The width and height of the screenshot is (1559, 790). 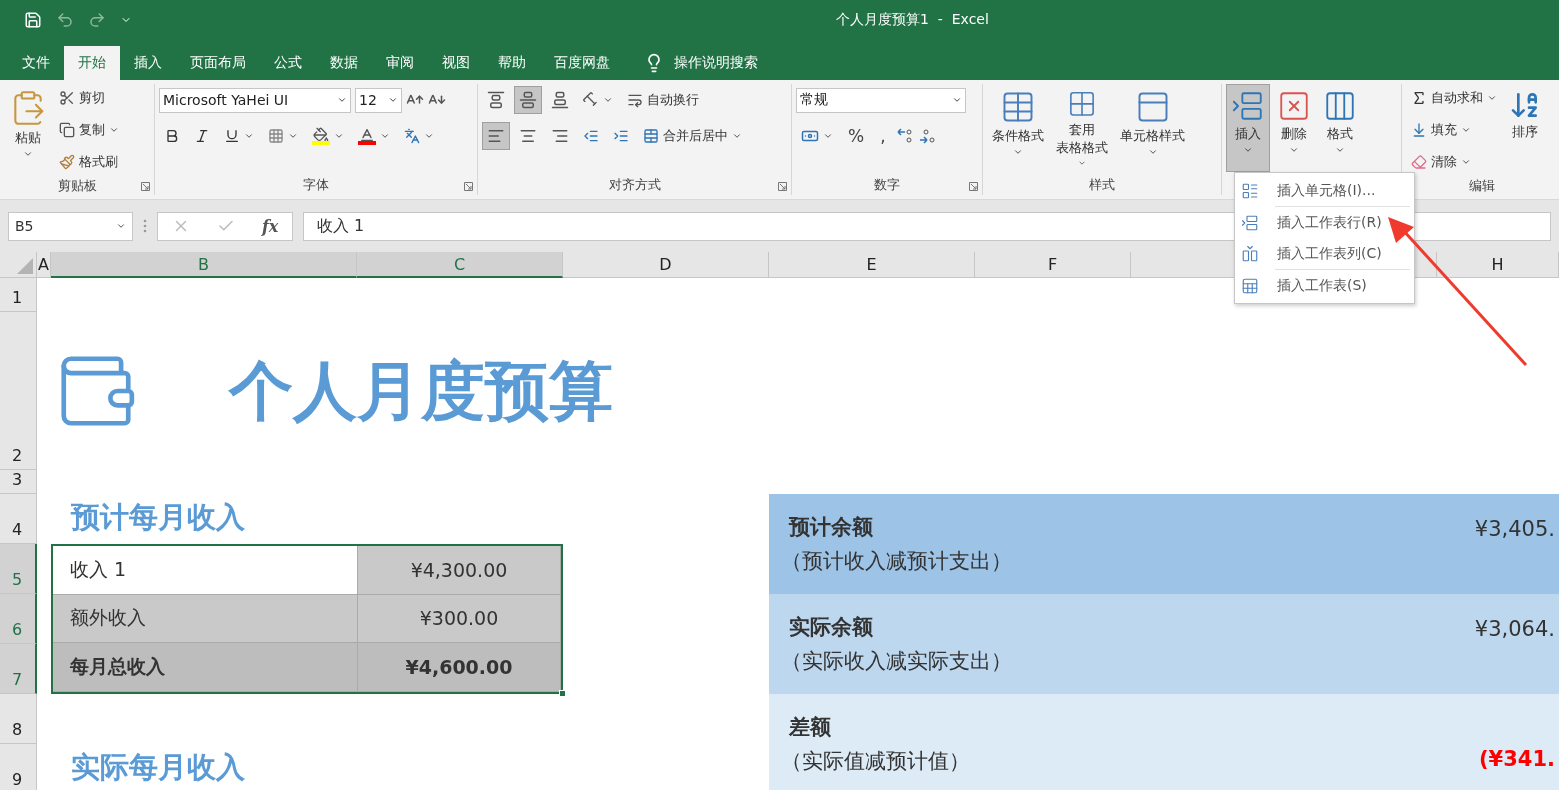 I want to click on redo-button, so click(x=97, y=20).